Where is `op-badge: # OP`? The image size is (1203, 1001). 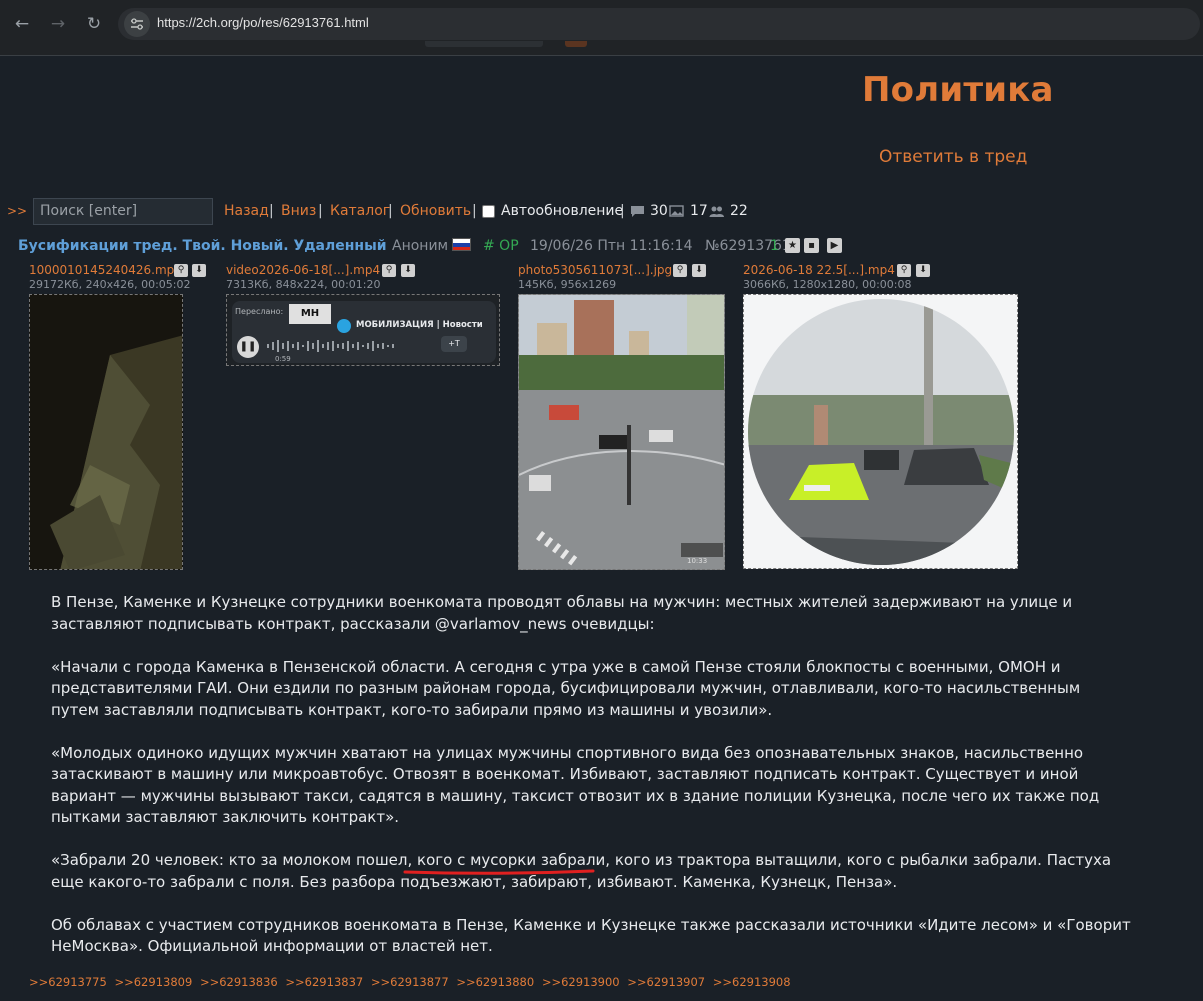 op-badge: # OP is located at coordinates (501, 246).